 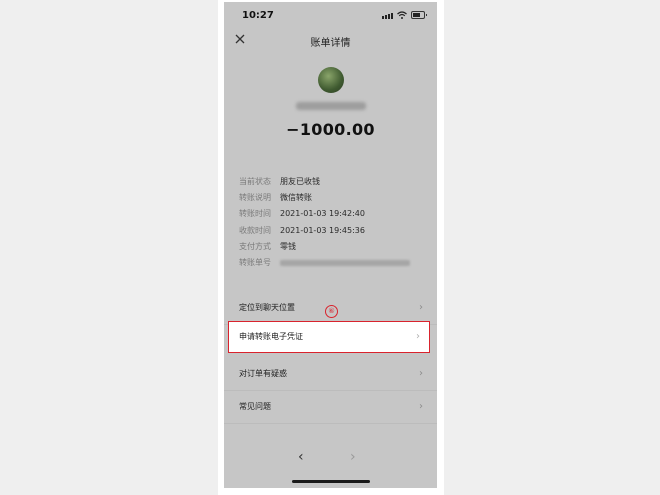 What do you see at coordinates (255, 214) in the screenshot?
I see `detail-label: 转账时间` at bounding box center [255, 214].